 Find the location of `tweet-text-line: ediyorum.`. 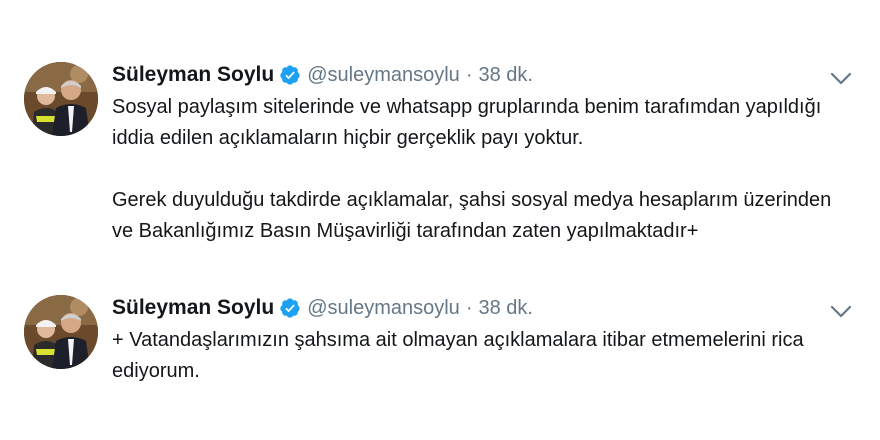

tweet-text-line: ediyorum. is located at coordinates (156, 370).